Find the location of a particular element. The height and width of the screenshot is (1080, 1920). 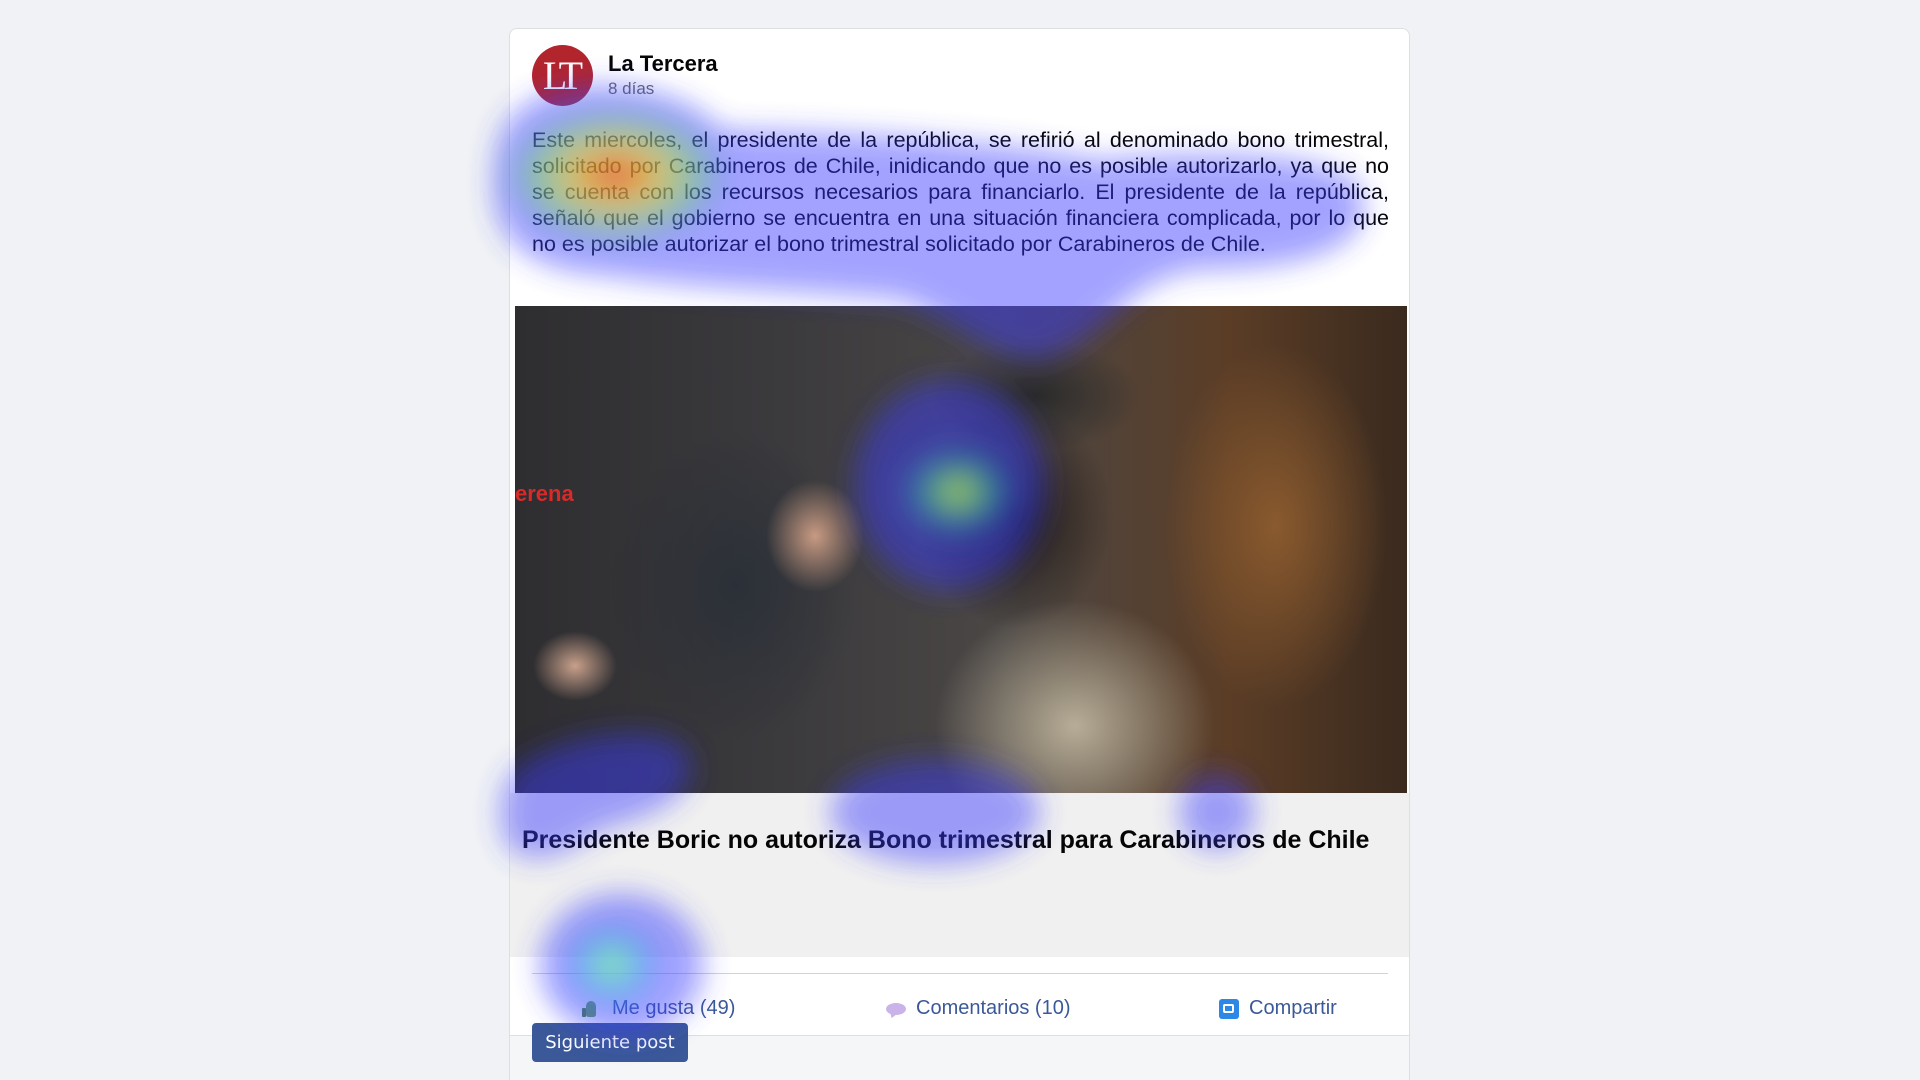

next-post-button: Siguiente post is located at coordinates (610, 1042).